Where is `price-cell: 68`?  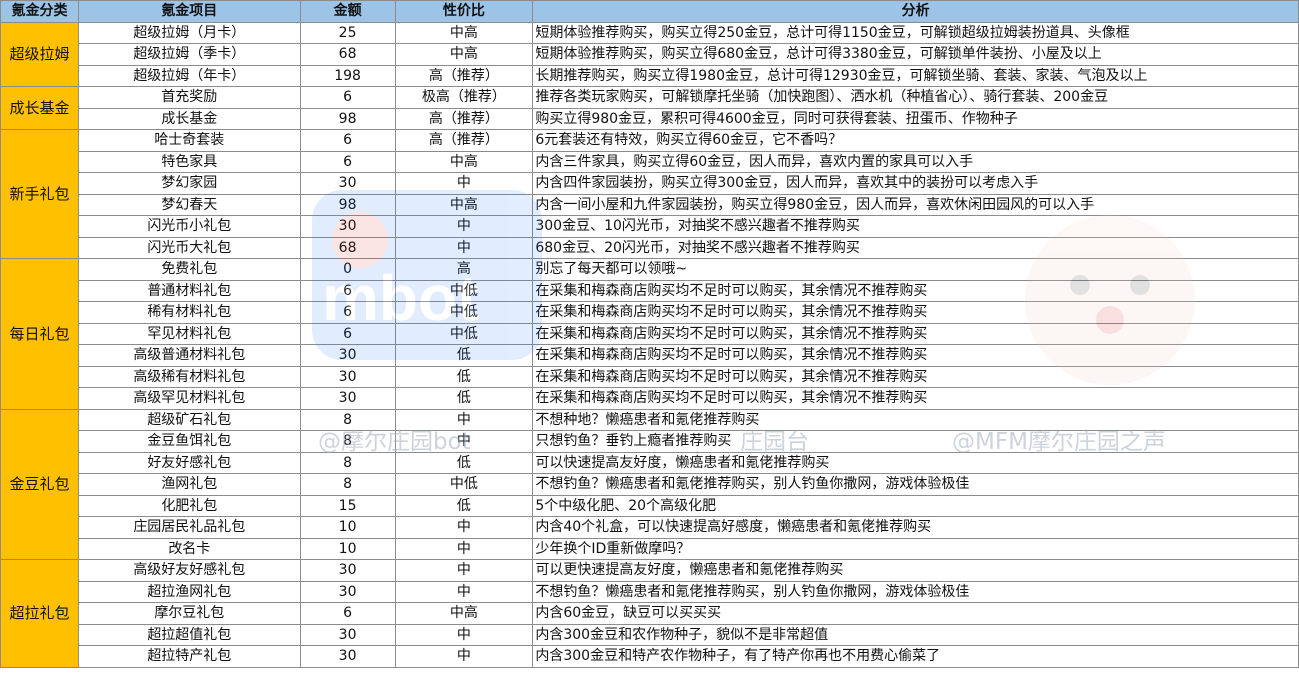
price-cell: 68 is located at coordinates (347, 247).